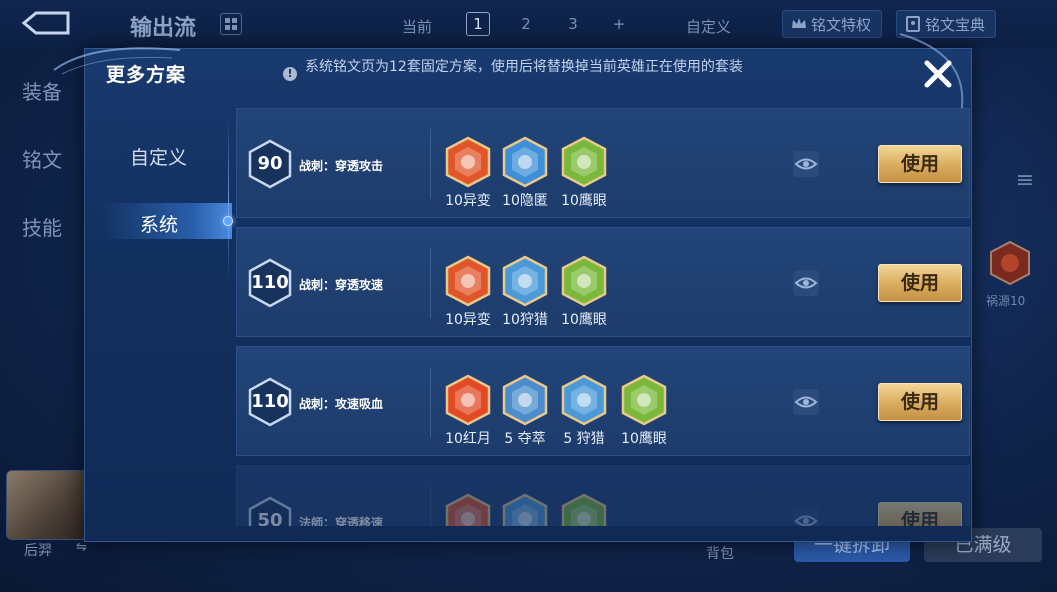 The image size is (1057, 592). What do you see at coordinates (159, 223) in the screenshot?
I see `modal-tab-system: 系统` at bounding box center [159, 223].